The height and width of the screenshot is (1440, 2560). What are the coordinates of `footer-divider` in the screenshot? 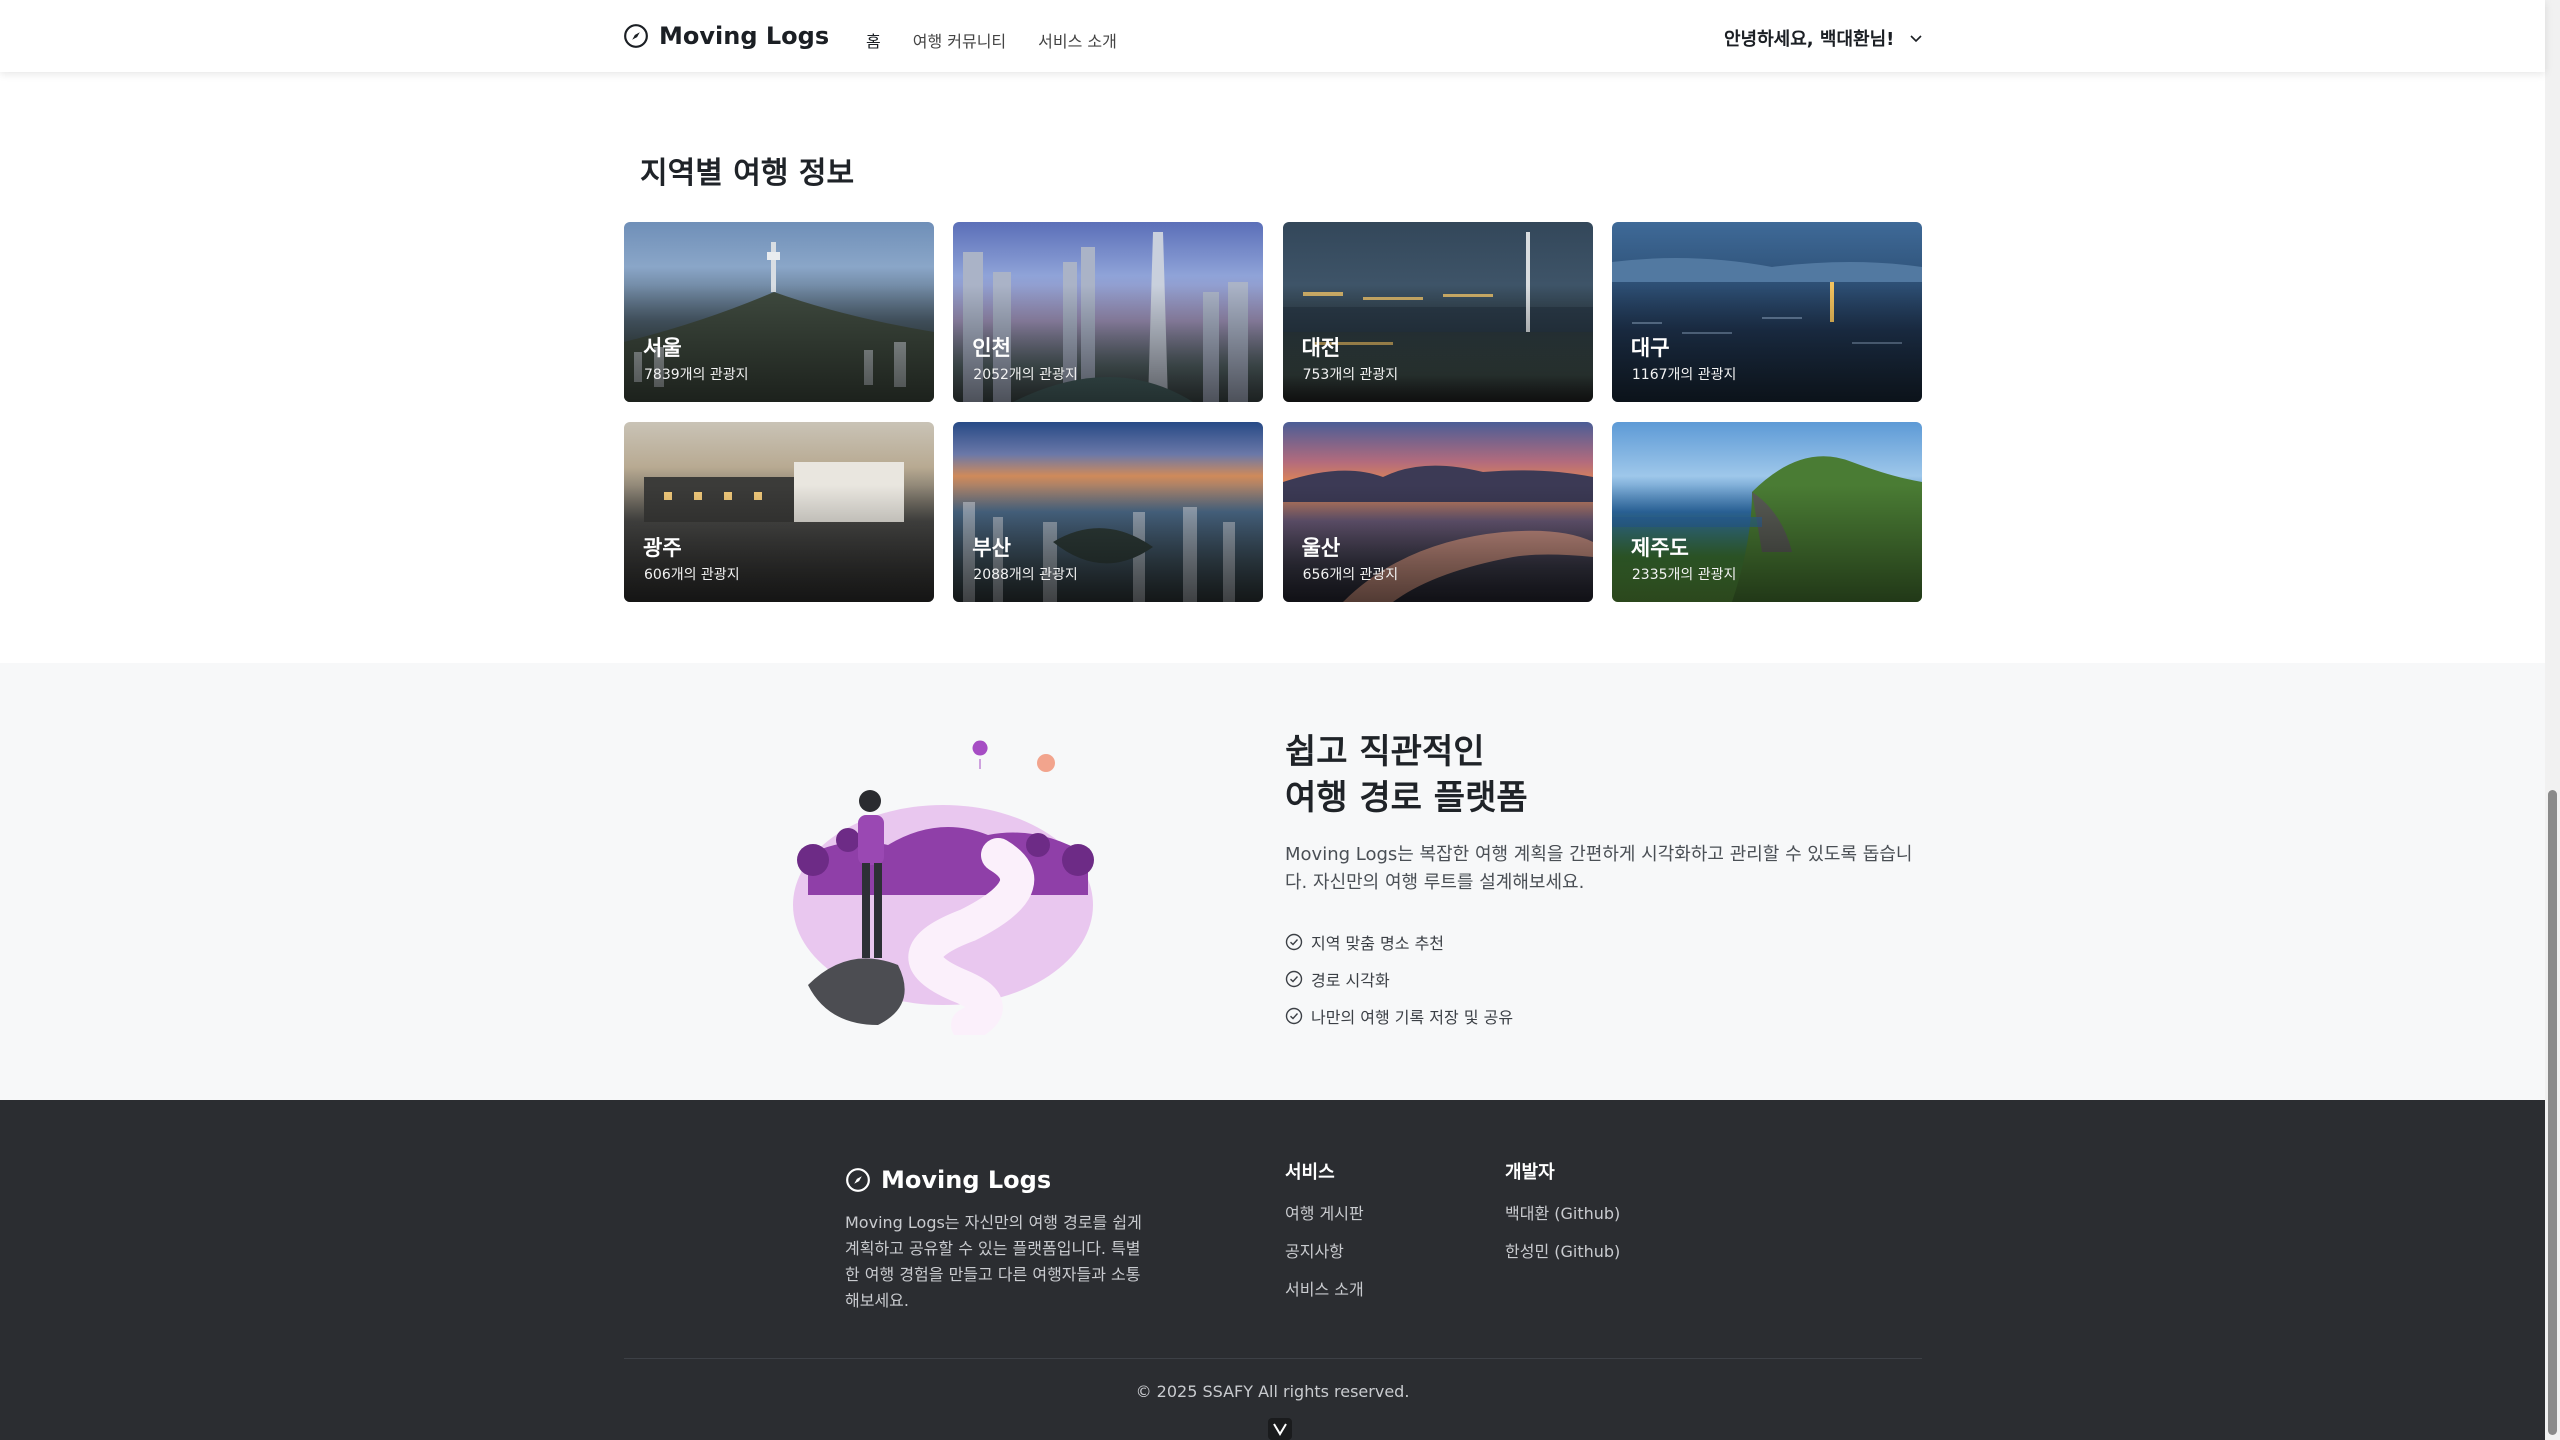 It's located at (1273, 1358).